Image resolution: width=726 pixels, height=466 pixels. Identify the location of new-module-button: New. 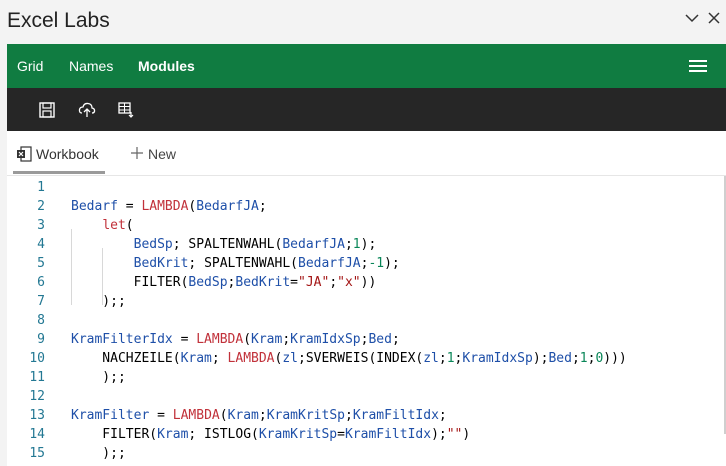
(162, 154).